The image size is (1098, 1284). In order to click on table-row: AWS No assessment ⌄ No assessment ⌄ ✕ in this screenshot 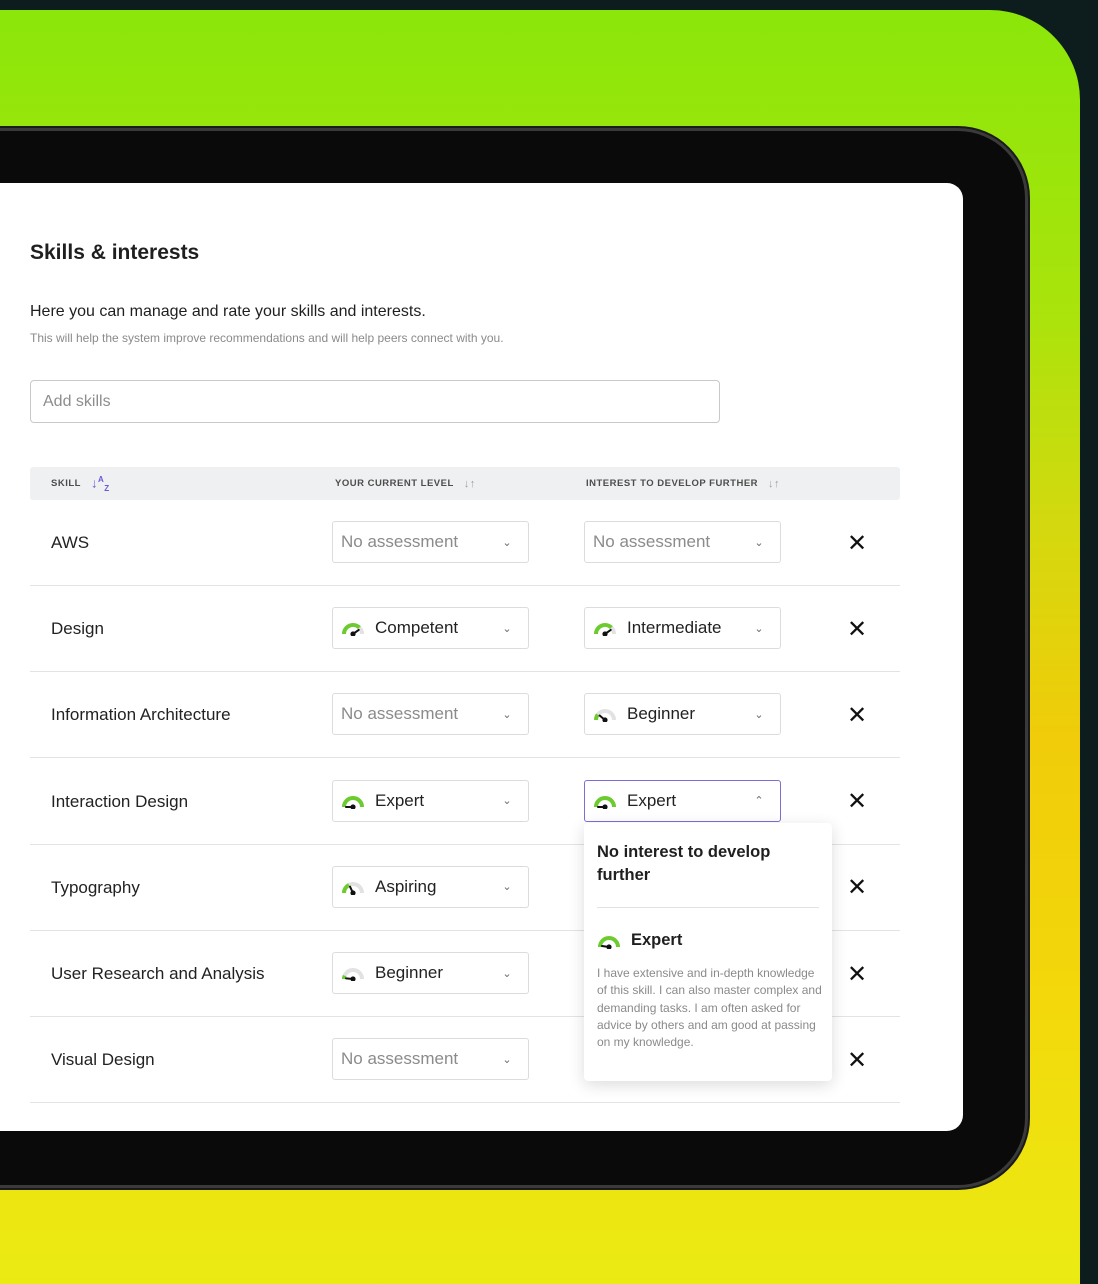, I will do `click(465, 543)`.